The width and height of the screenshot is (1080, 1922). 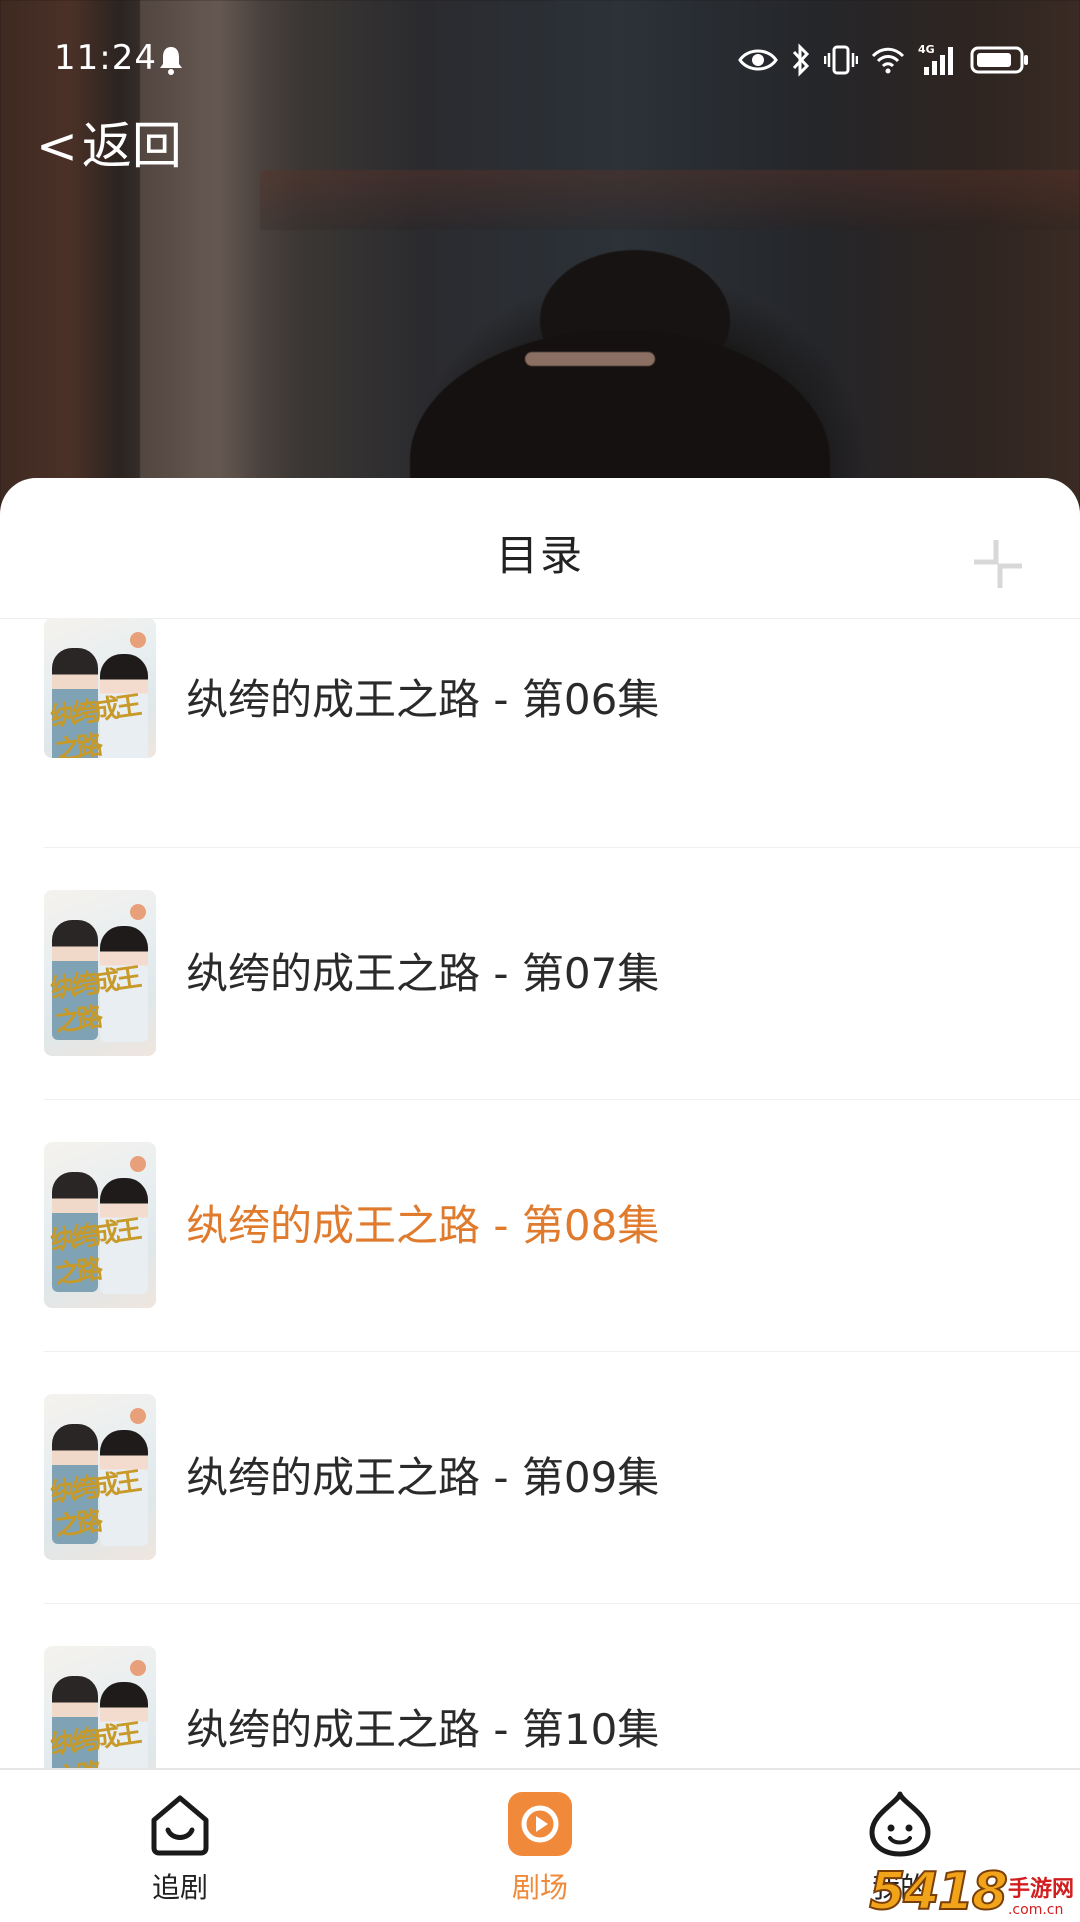 I want to click on home-smile-icon, so click(x=180, y=1825).